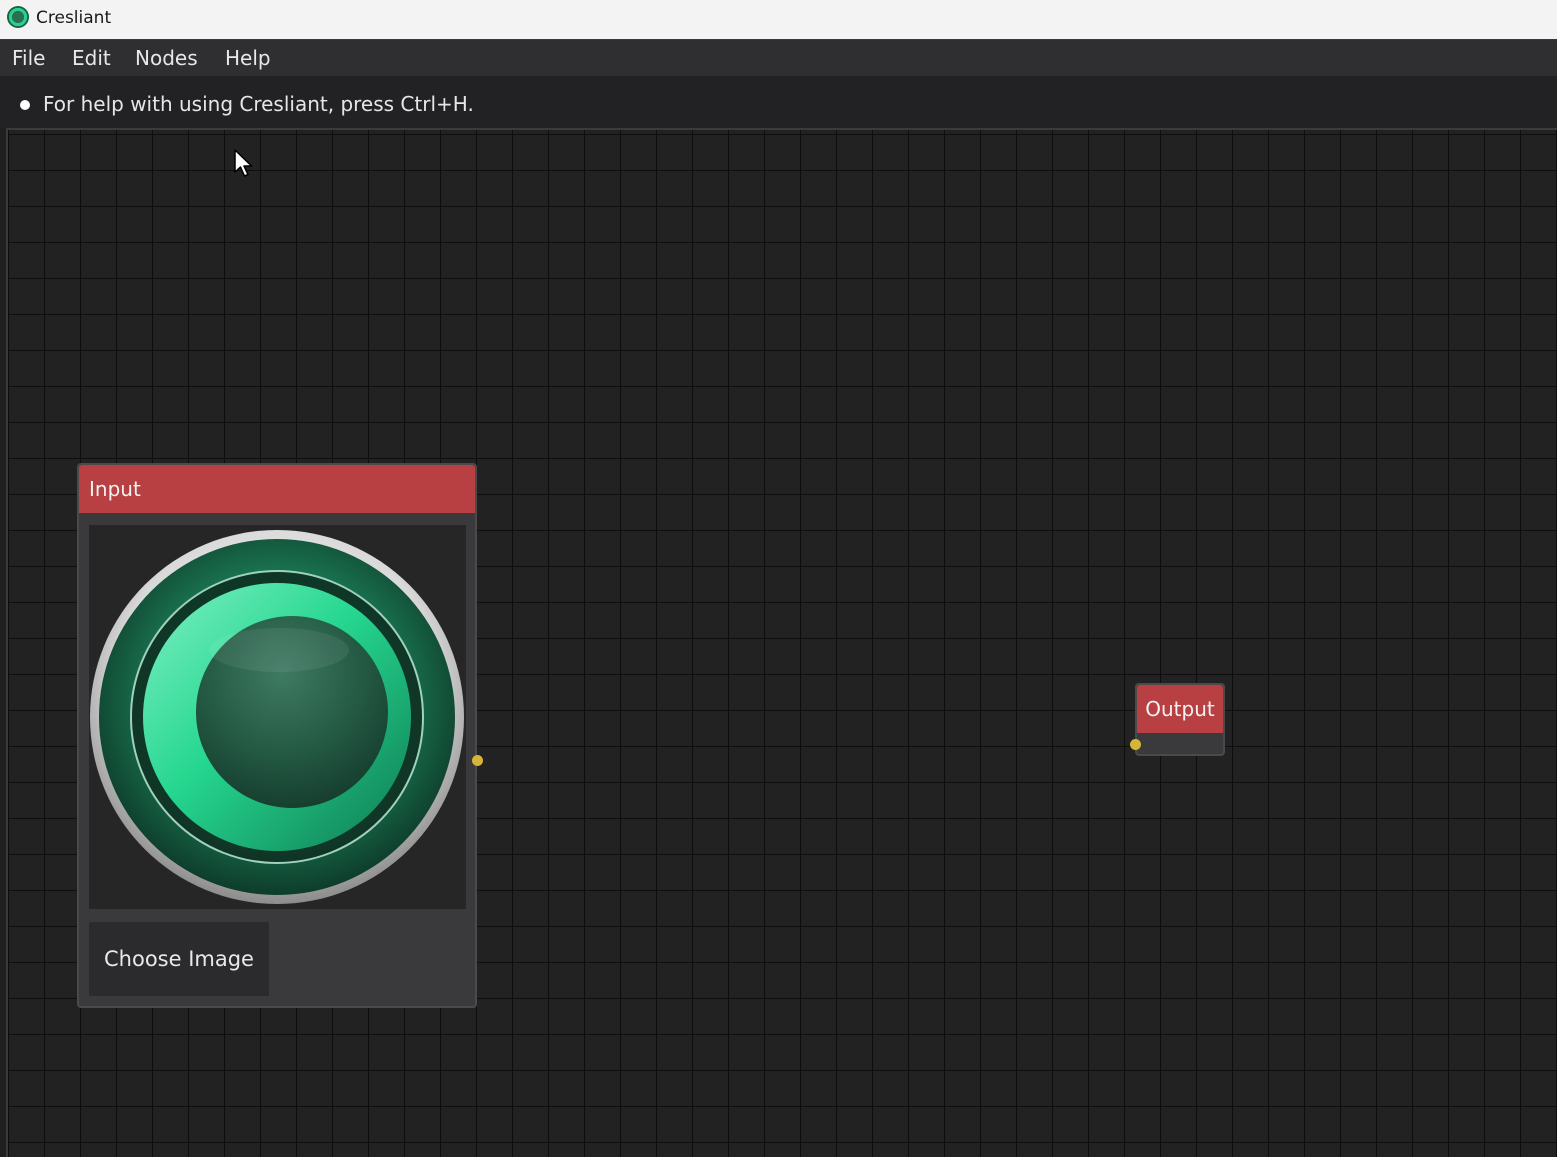 The width and height of the screenshot is (1557, 1157). I want to click on input-image-preview, so click(277, 717).